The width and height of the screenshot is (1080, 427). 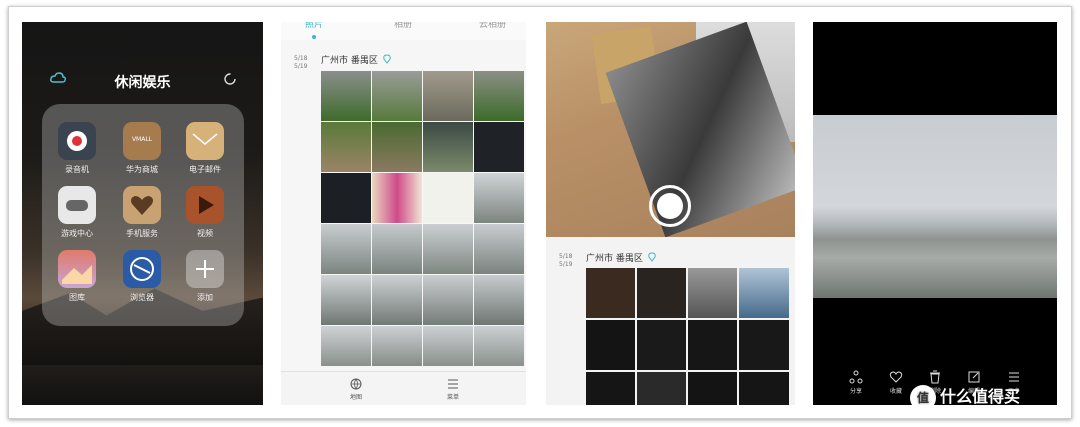 I want to click on app-label: 电子邮件, so click(x=205, y=169).